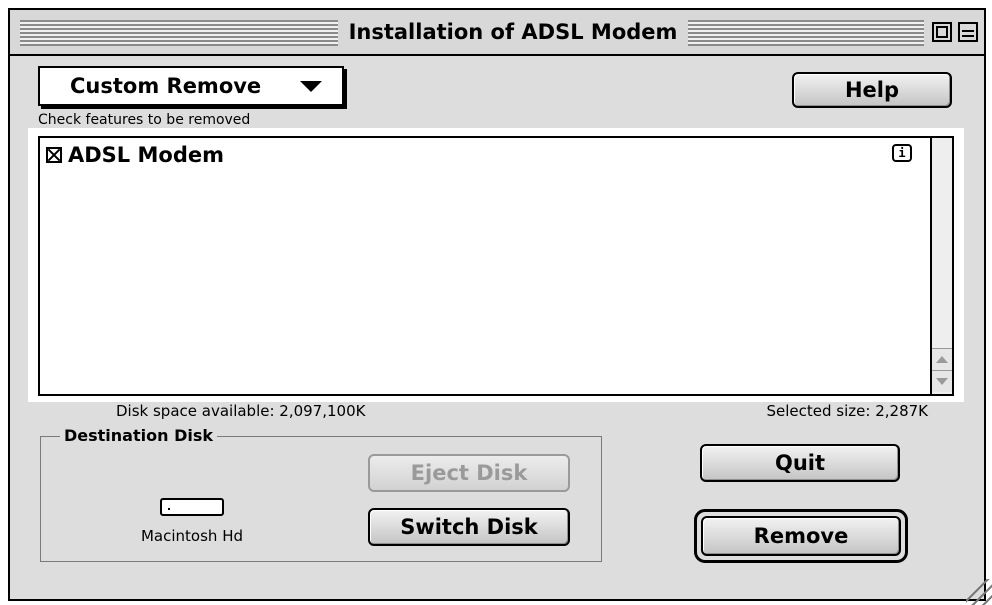 Image resolution: width=992 pixels, height=605 pixels. Describe the element at coordinates (872, 90) in the screenshot. I see `help-button: Help` at that location.